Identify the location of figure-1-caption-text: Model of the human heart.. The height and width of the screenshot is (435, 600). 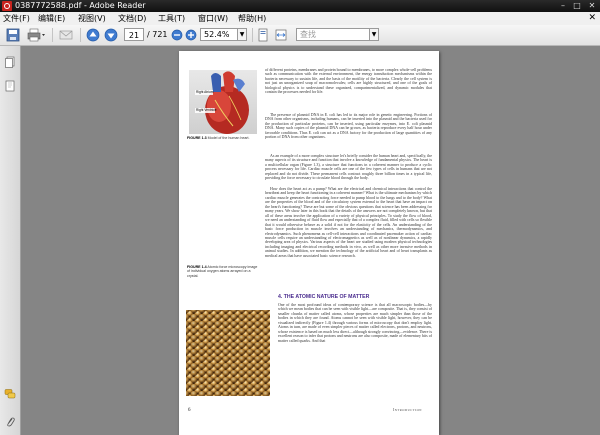
(228, 138).